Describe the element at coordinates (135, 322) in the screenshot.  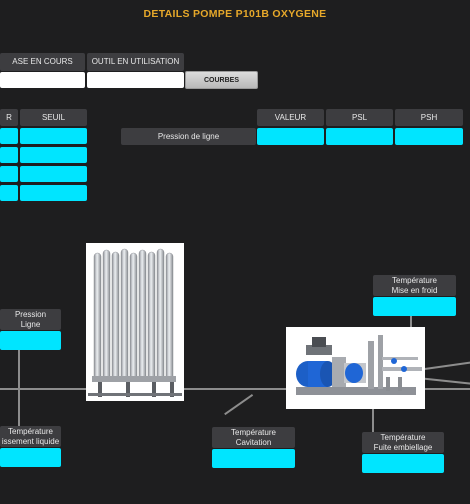
I see `vaporizer-image` at that location.